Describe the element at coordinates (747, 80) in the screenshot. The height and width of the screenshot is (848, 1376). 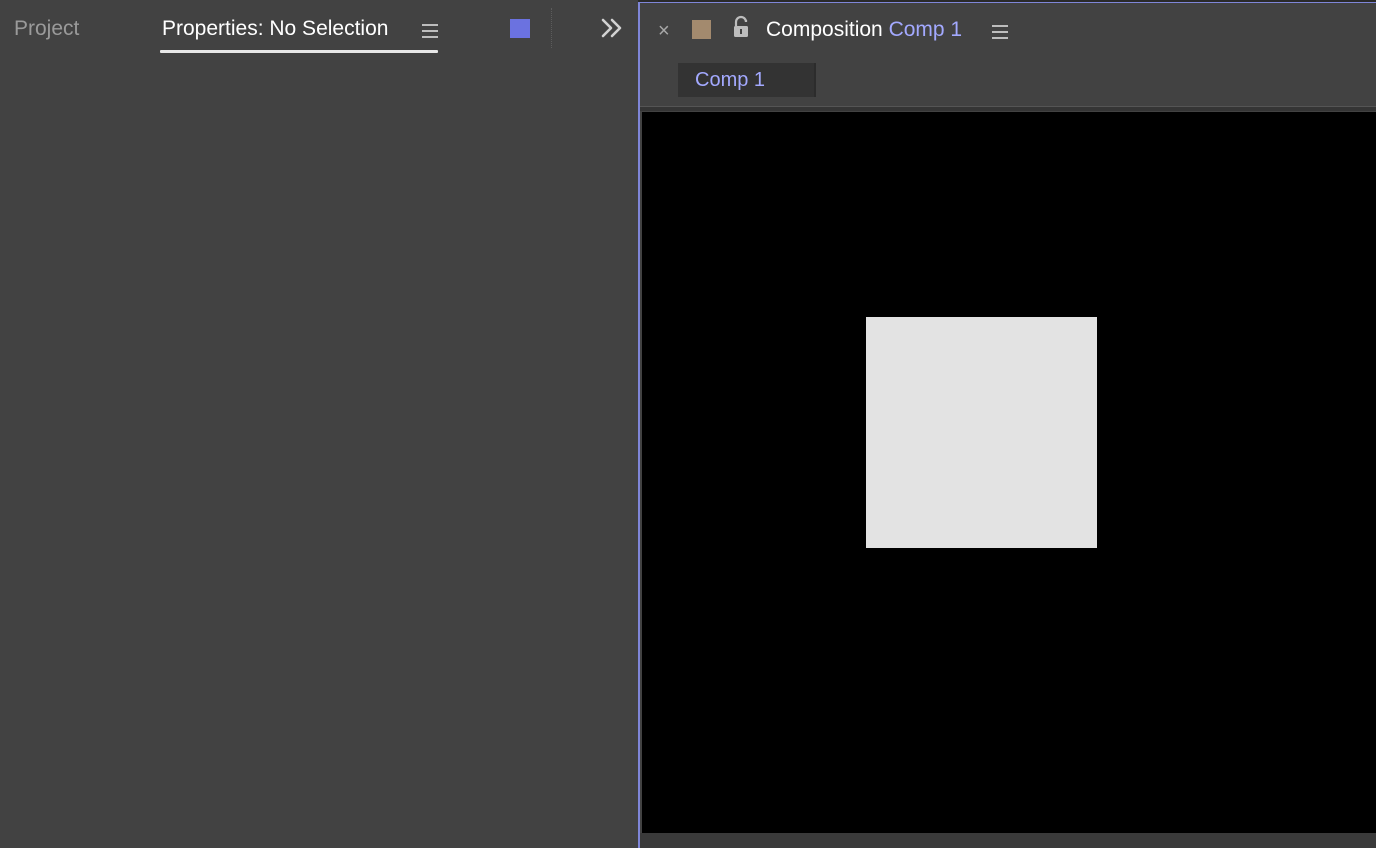
I see `tab-comp-1: Comp 1` at that location.